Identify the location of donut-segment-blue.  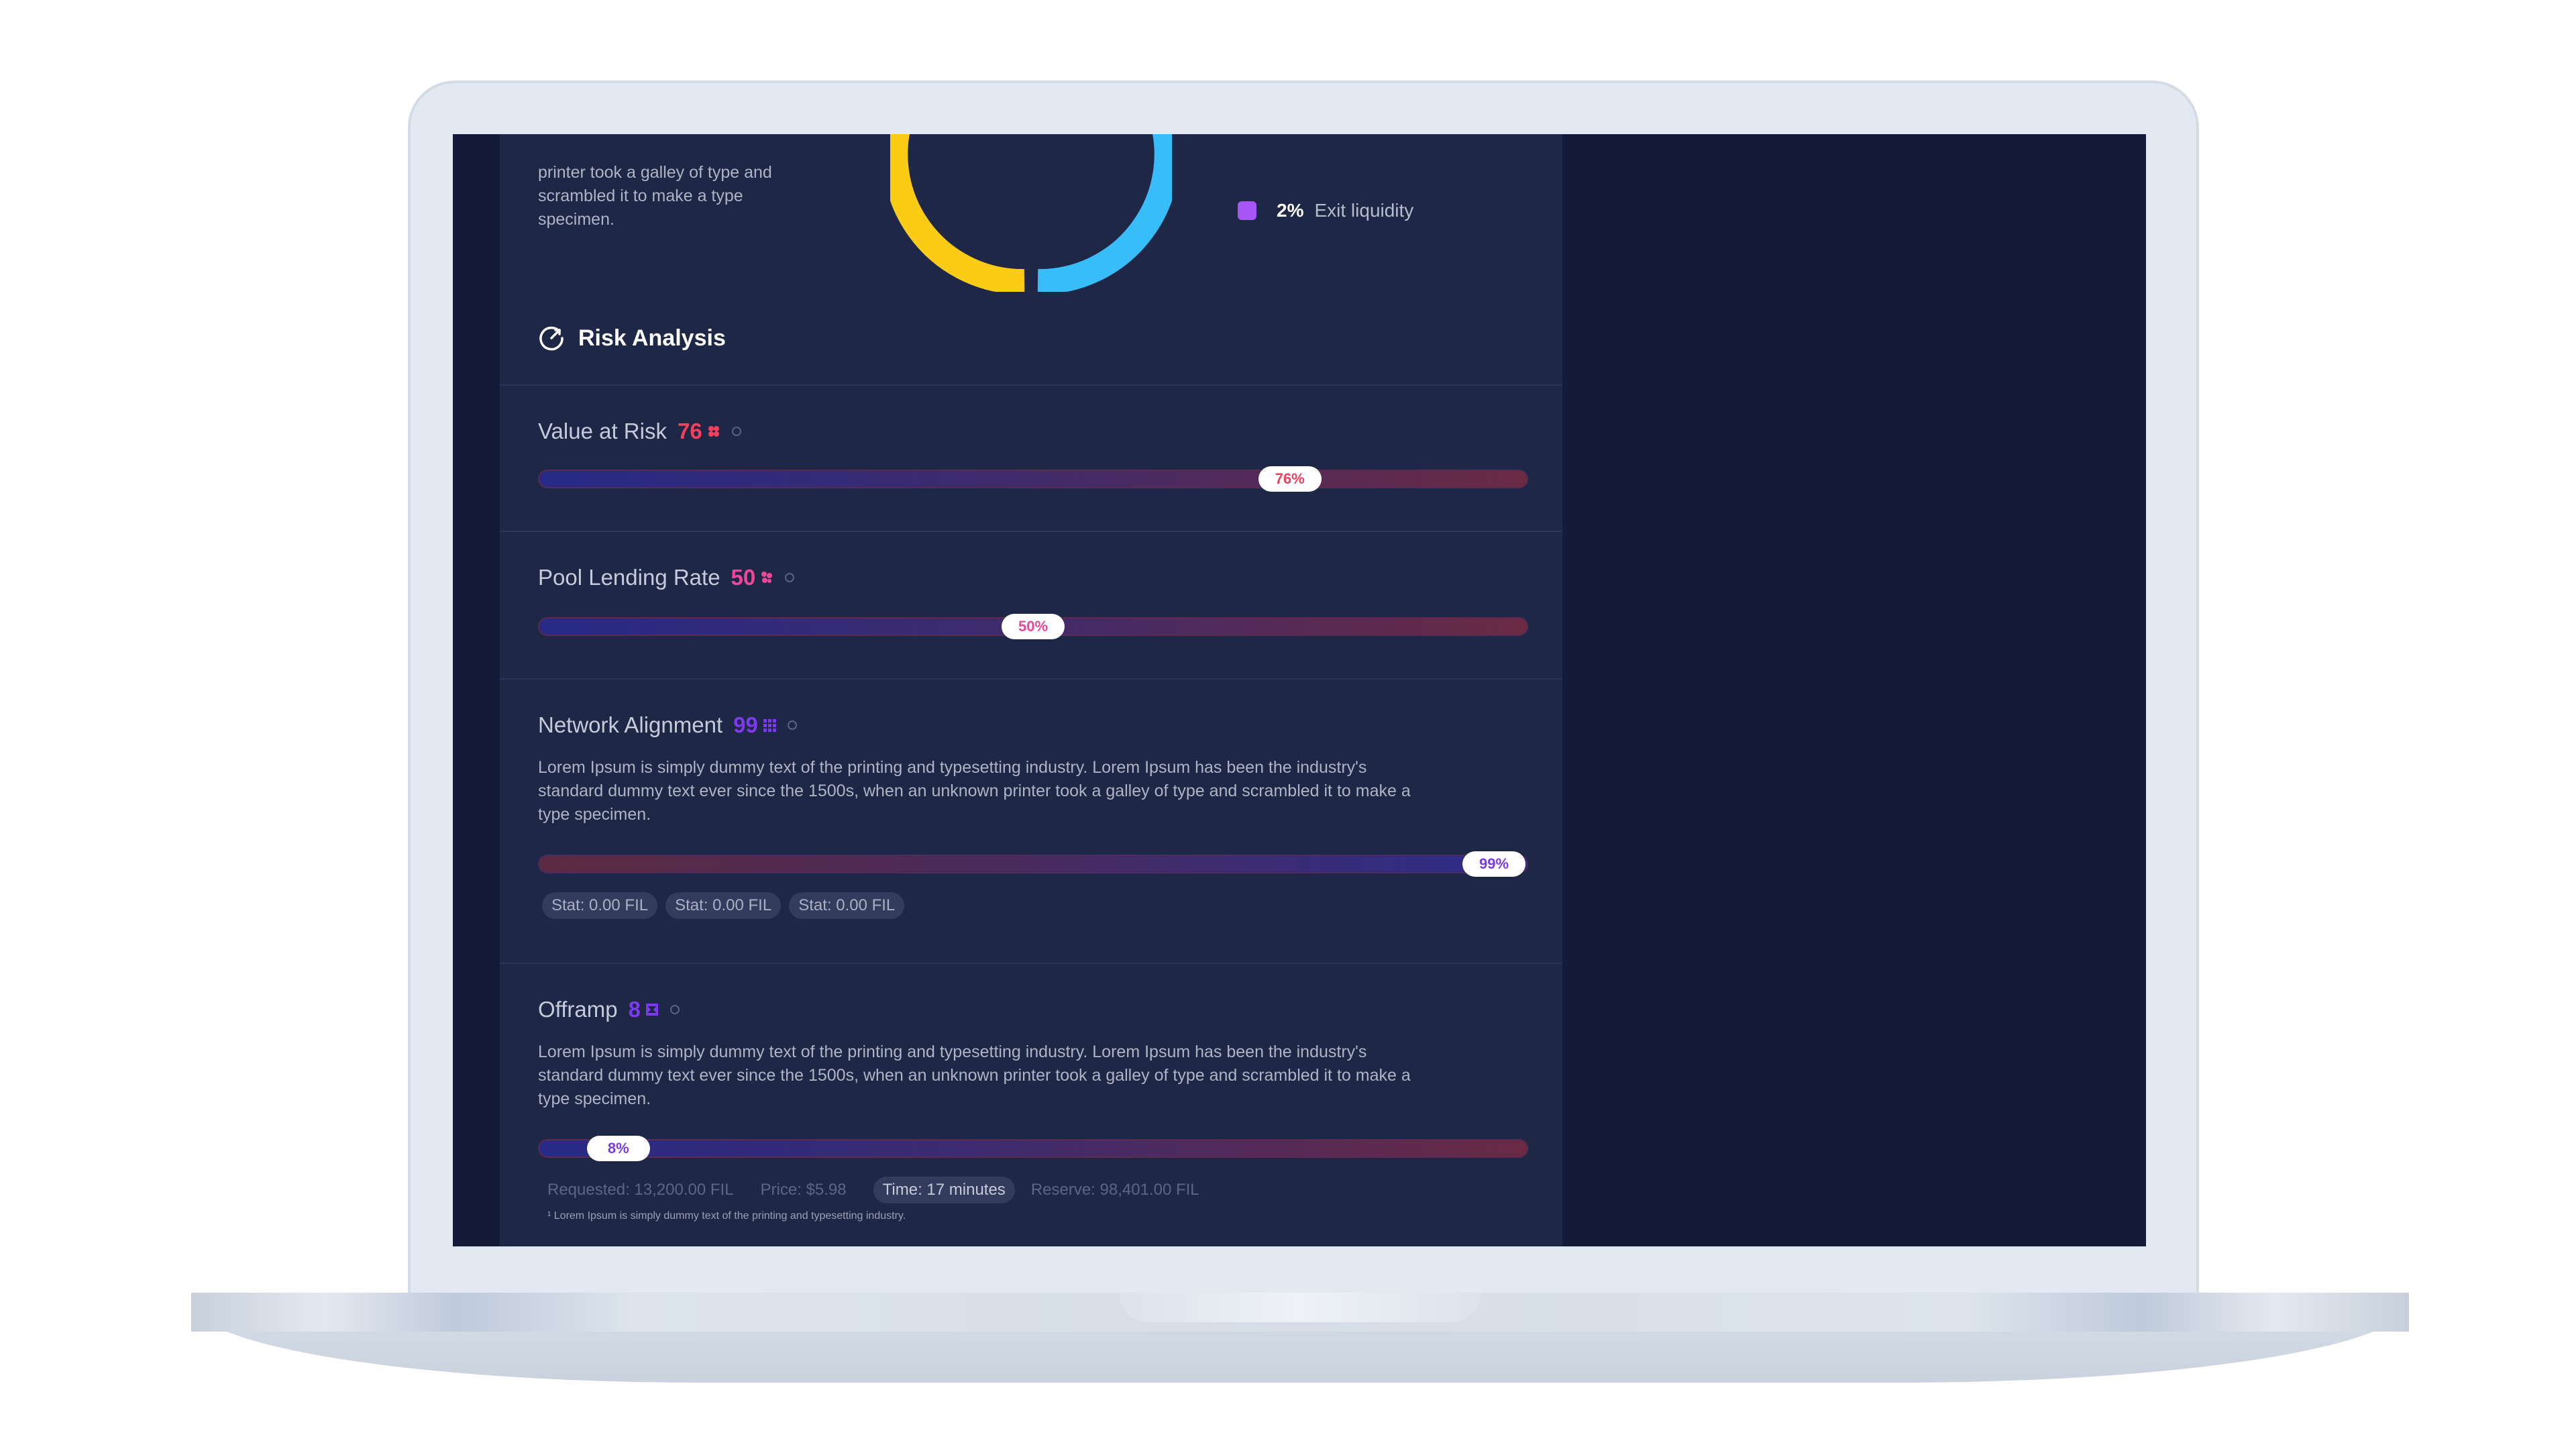
(1104, 214).